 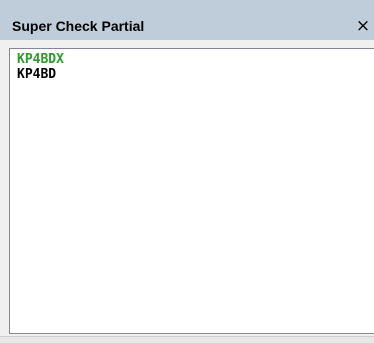 I want to click on window-bottom-divider, so click(x=187, y=336).